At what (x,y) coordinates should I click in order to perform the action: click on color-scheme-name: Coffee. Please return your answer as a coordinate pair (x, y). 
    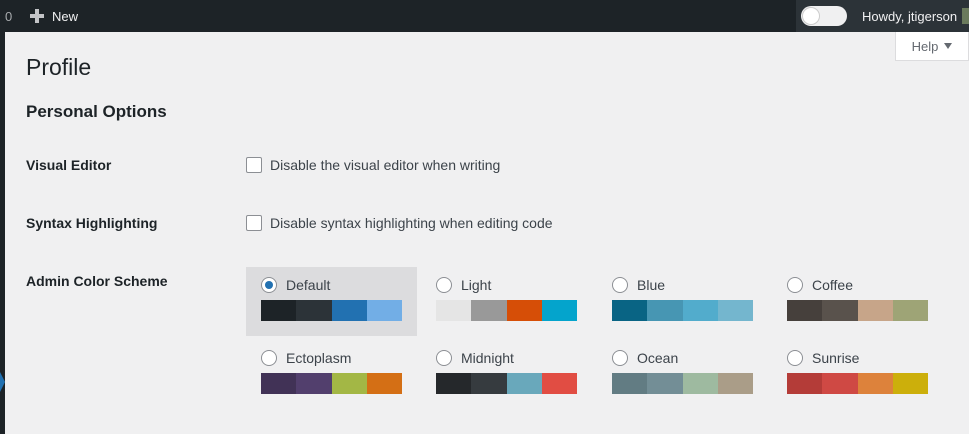
    Looking at the image, I should click on (832, 285).